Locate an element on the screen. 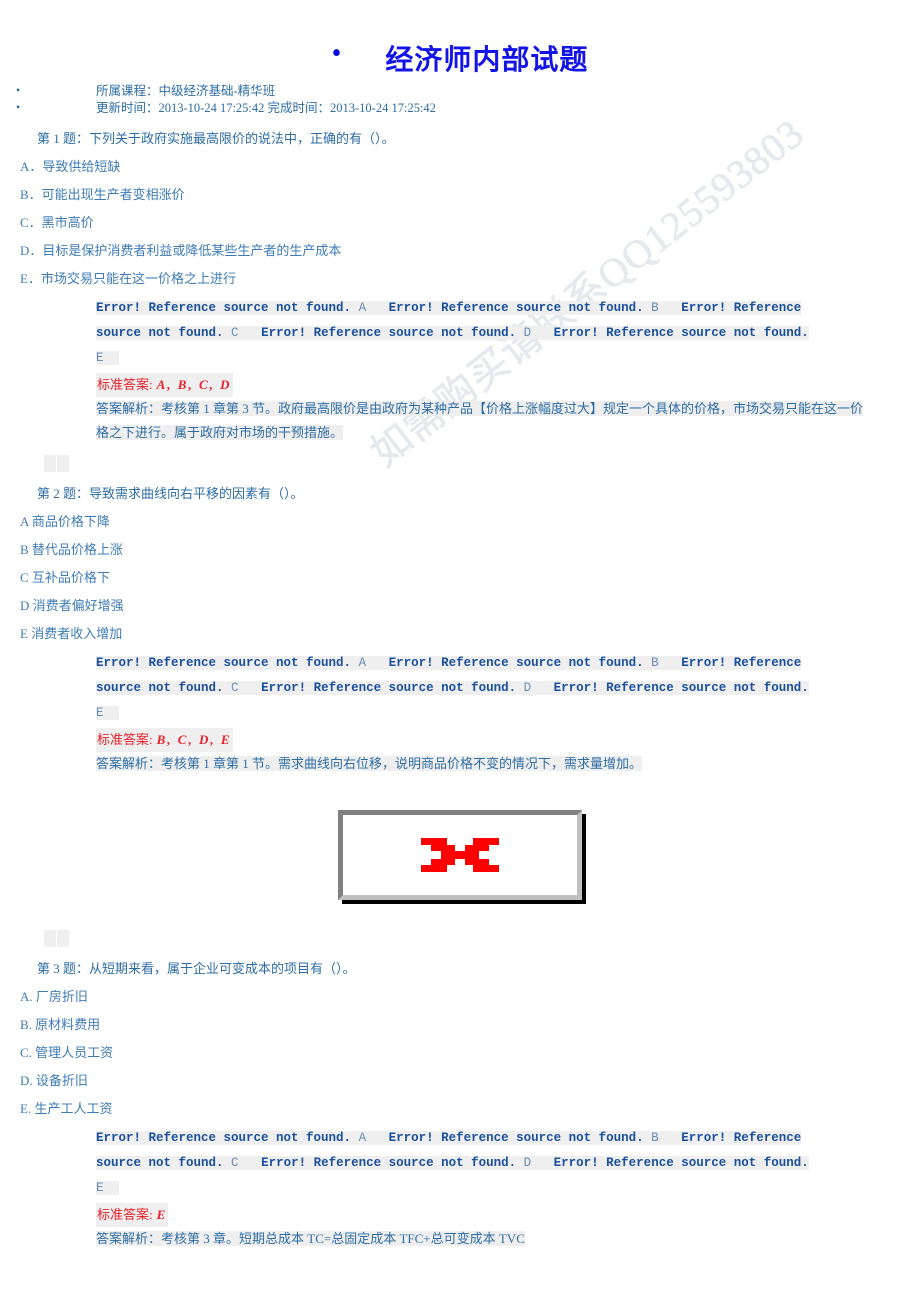  standard-answer-label-2: 标准答案: is located at coordinates (125, 739).